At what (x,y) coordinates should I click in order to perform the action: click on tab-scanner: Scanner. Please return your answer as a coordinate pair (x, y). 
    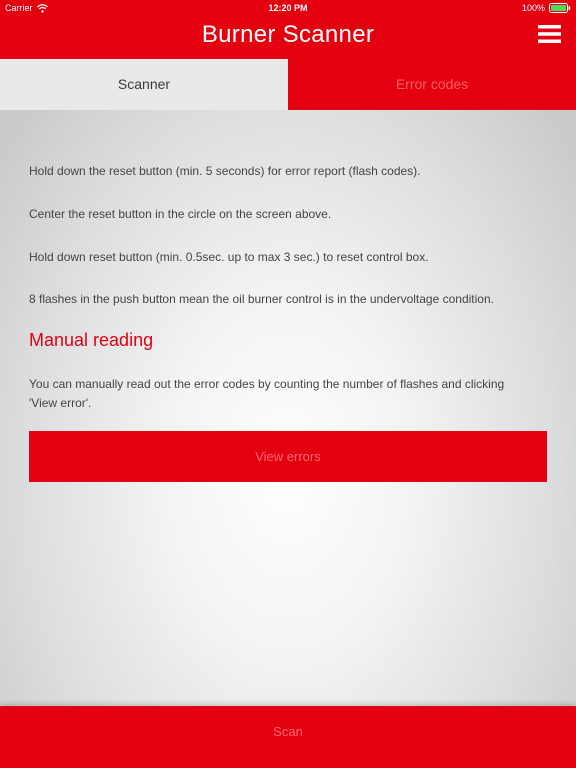
    Looking at the image, I should click on (144, 84).